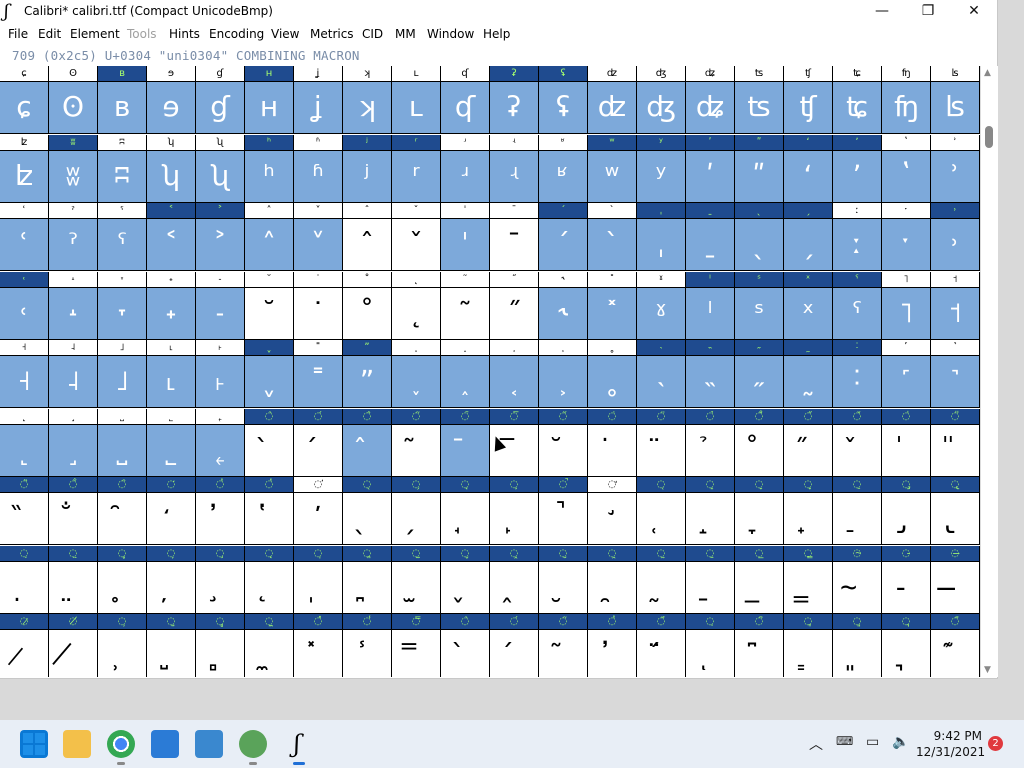  I want to click on glyph-cell: ʦʦ, so click(759, 100).